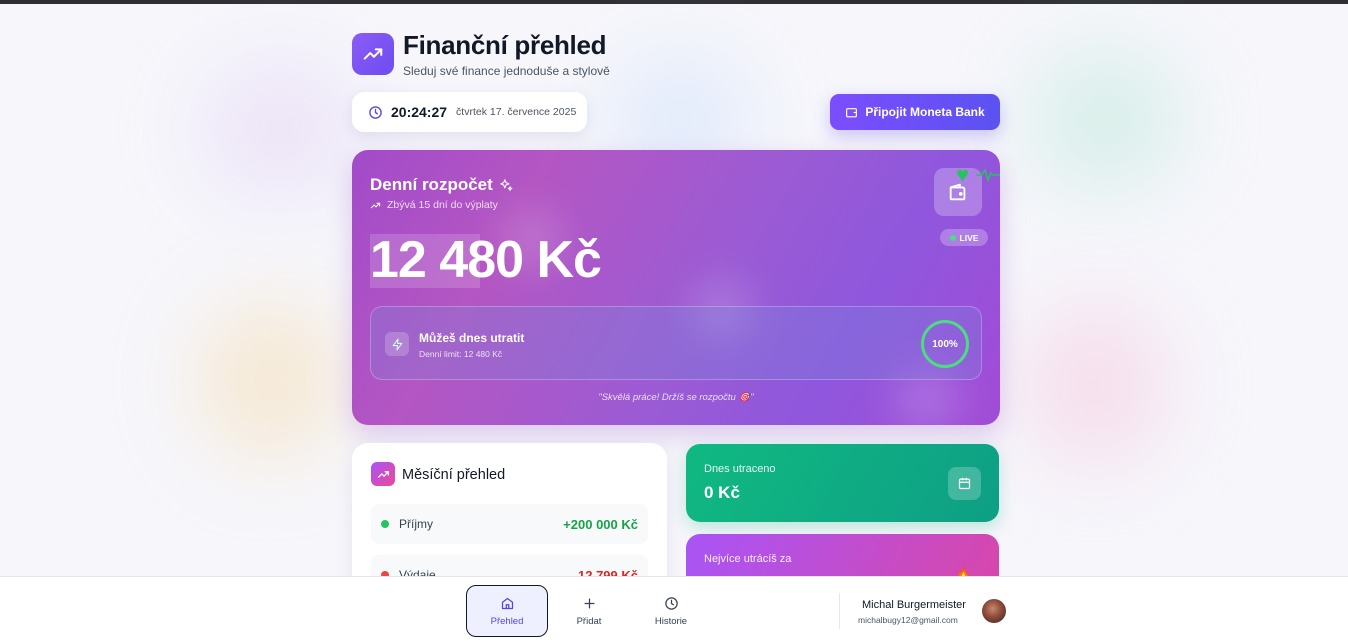  I want to click on avatar, so click(994, 611).